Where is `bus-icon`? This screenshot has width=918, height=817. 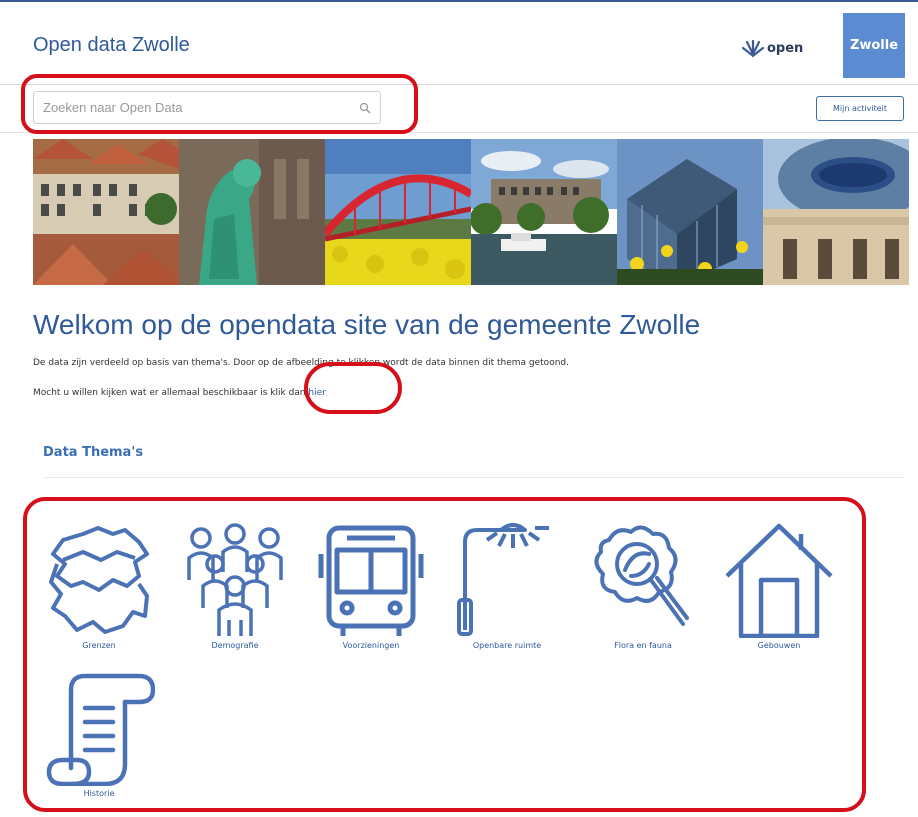
bus-icon is located at coordinates (371, 580).